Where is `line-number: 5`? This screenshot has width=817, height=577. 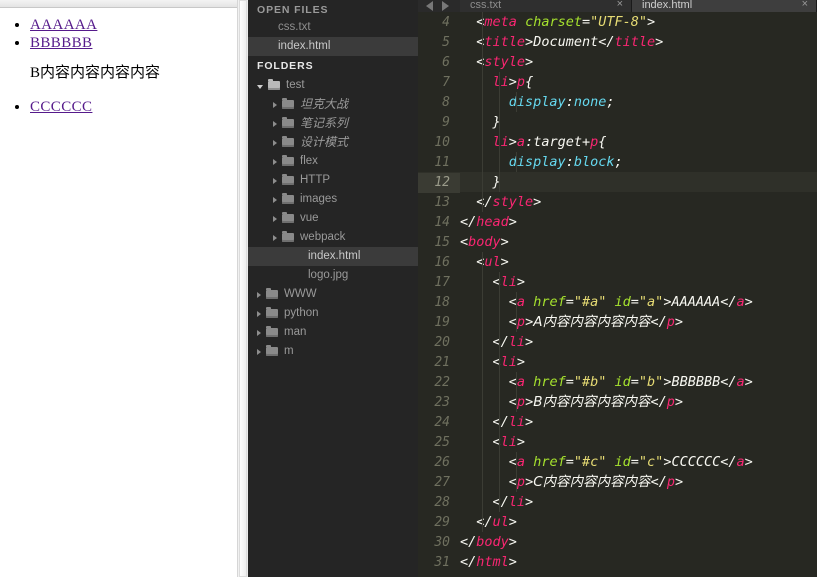 line-number: 5 is located at coordinates (446, 42).